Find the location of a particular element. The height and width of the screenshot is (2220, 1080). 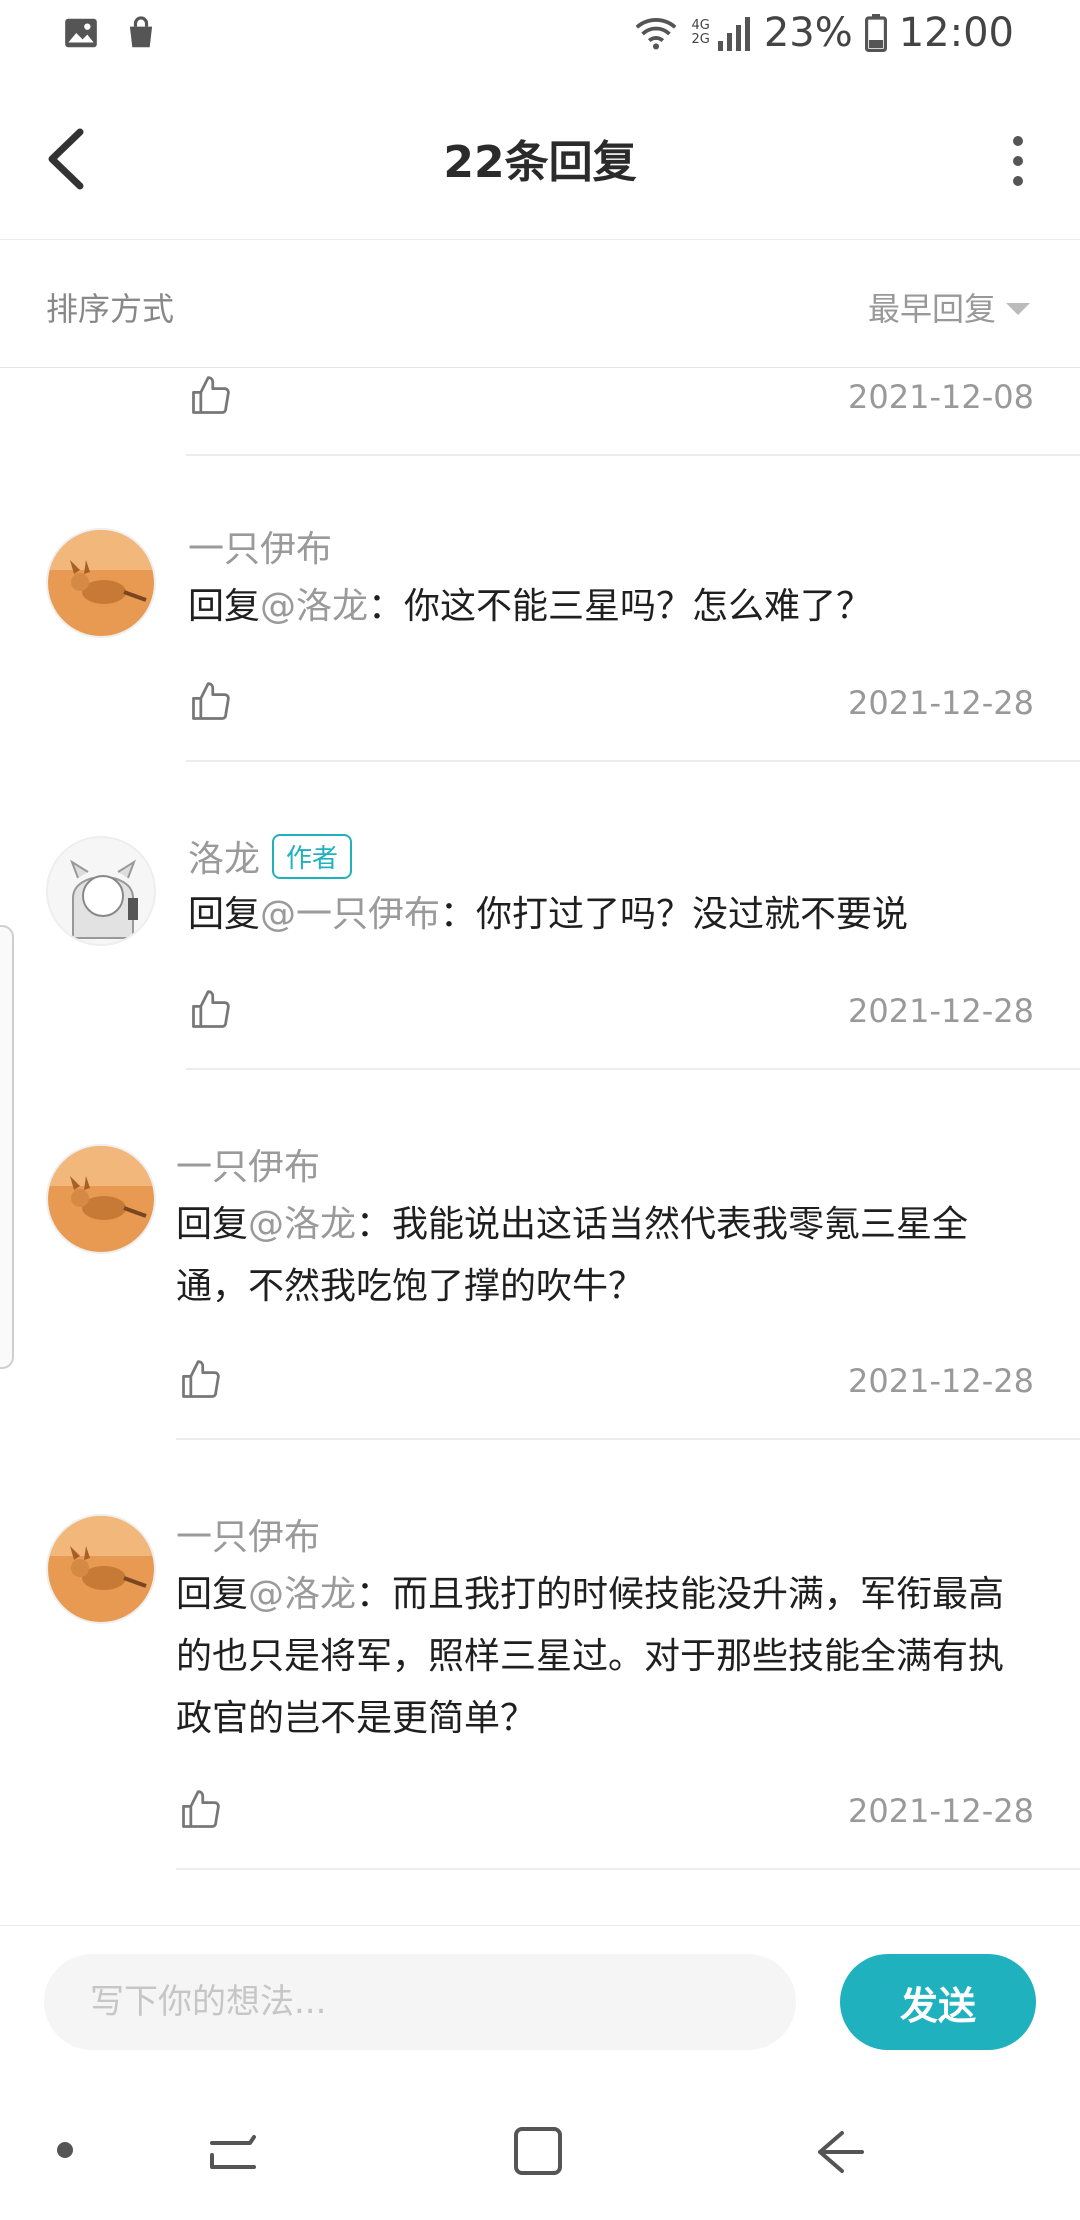

battery-percent: 23% is located at coordinates (808, 33).